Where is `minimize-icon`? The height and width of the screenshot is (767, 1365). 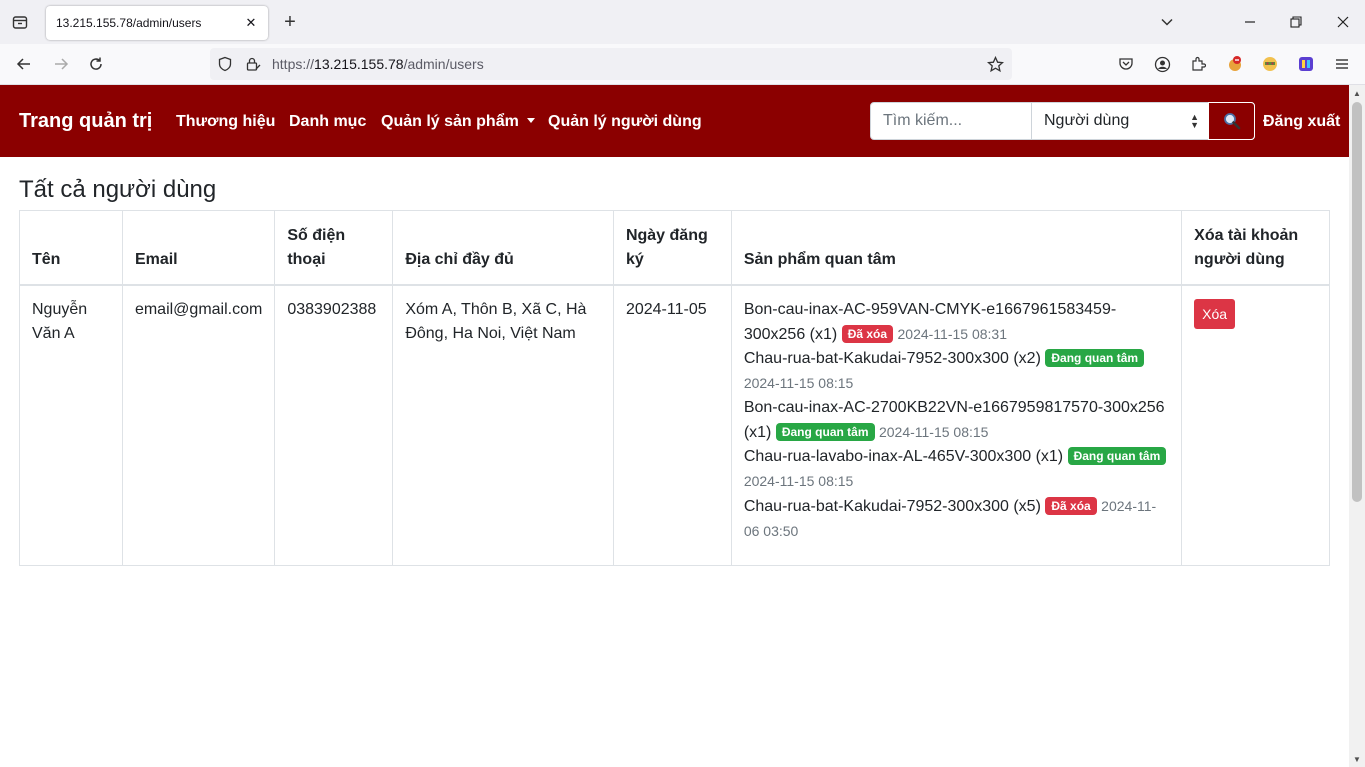 minimize-icon is located at coordinates (1250, 22).